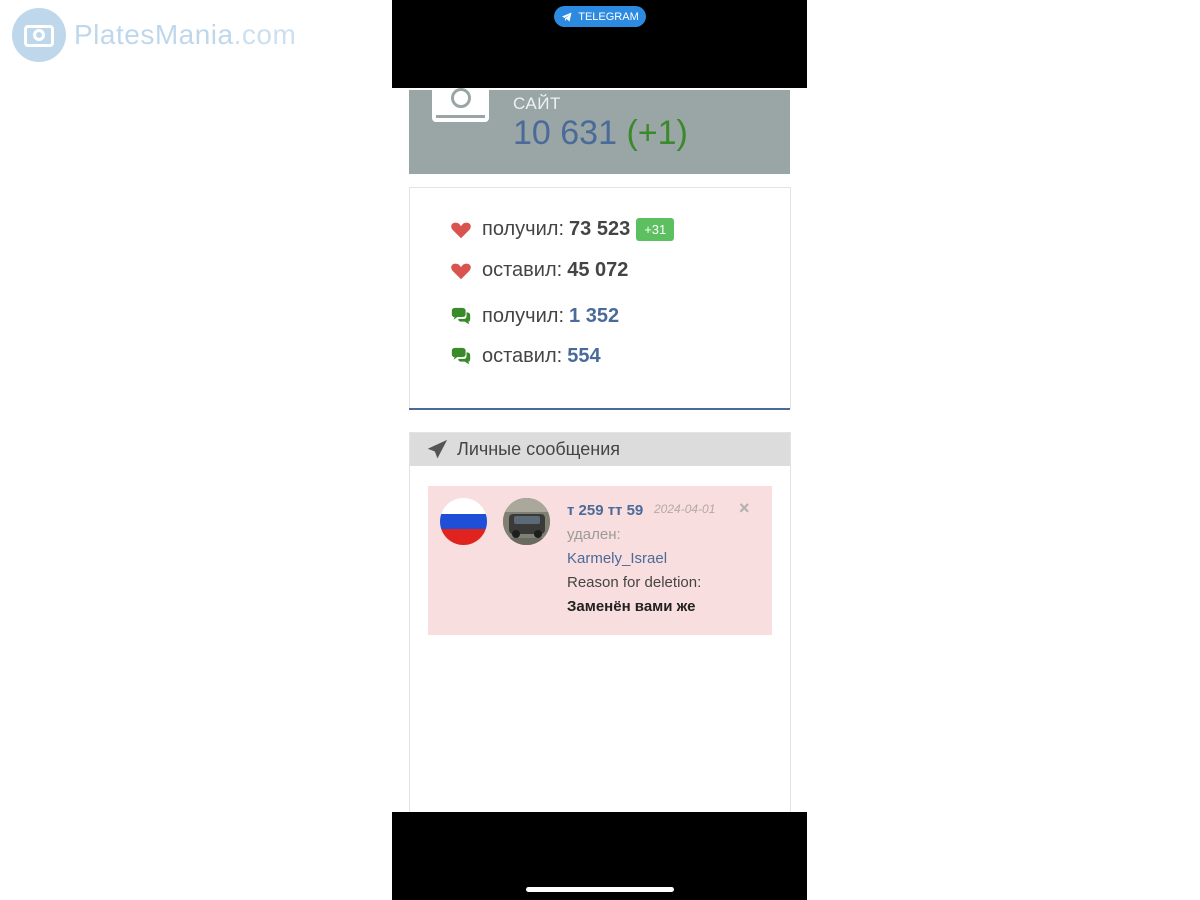 This screenshot has width=1200, height=900. I want to click on close-message-button: ×, so click(744, 508).